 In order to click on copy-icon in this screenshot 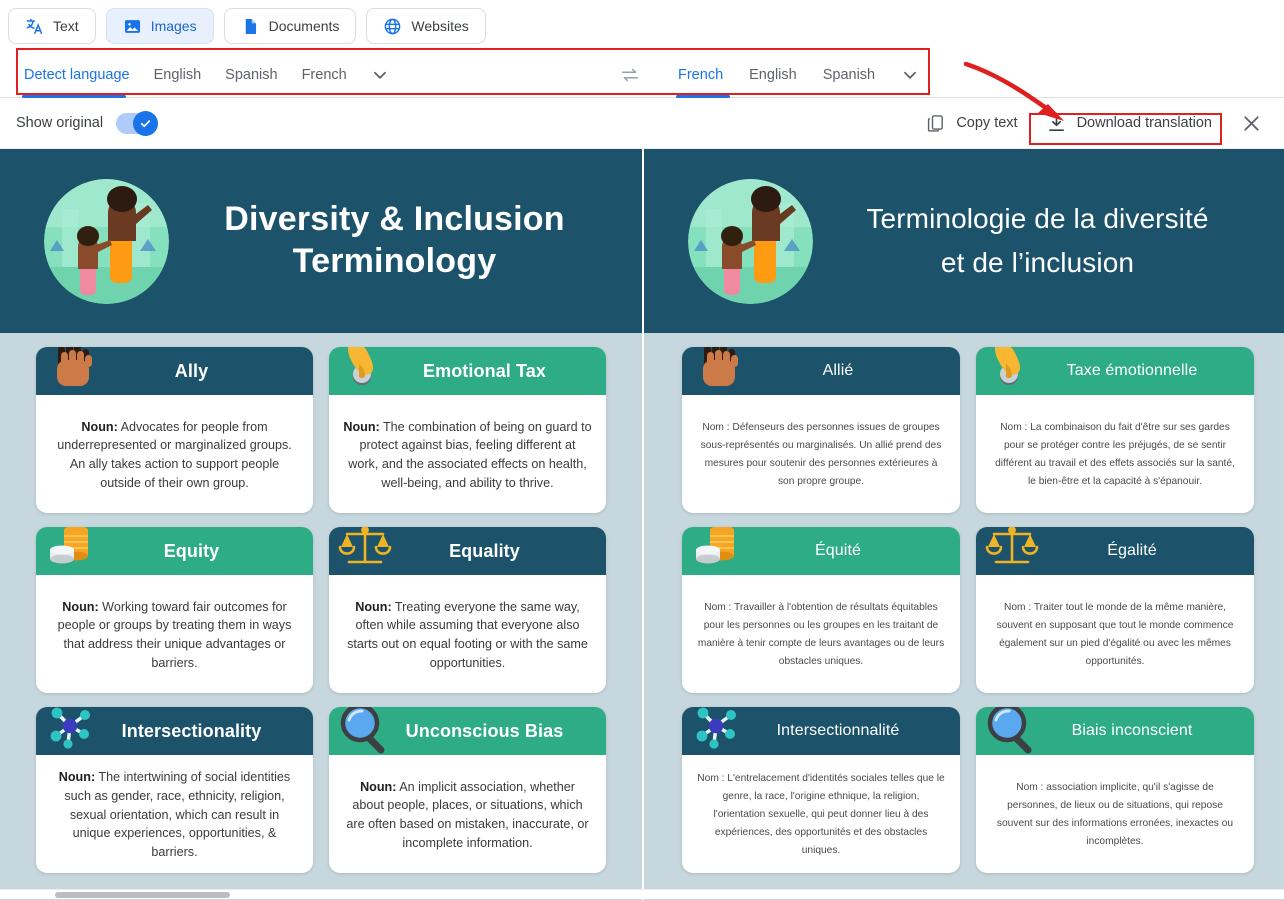, I will do `click(936, 123)`.